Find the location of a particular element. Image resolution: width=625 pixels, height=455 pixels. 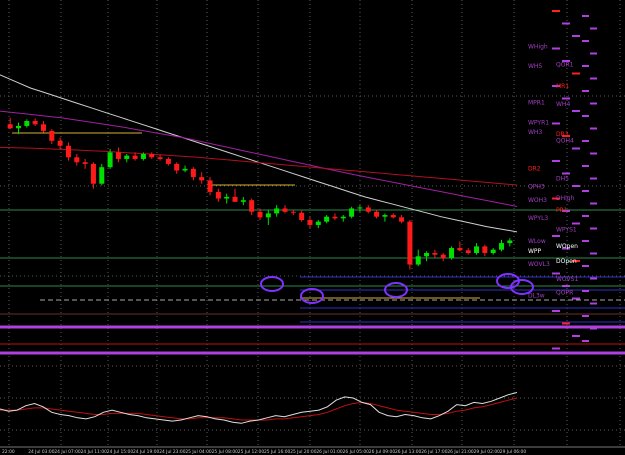

x-tick-label-6: 24 Jul 23:00 is located at coordinates (172, 452).